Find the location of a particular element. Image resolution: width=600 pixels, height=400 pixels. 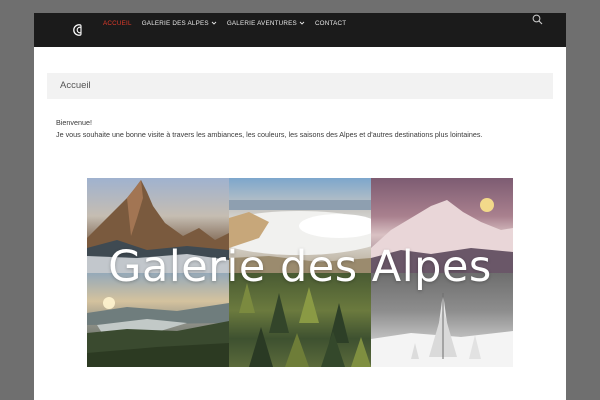

nav-item-label: GALERIE AVENTURES is located at coordinates (261, 23).